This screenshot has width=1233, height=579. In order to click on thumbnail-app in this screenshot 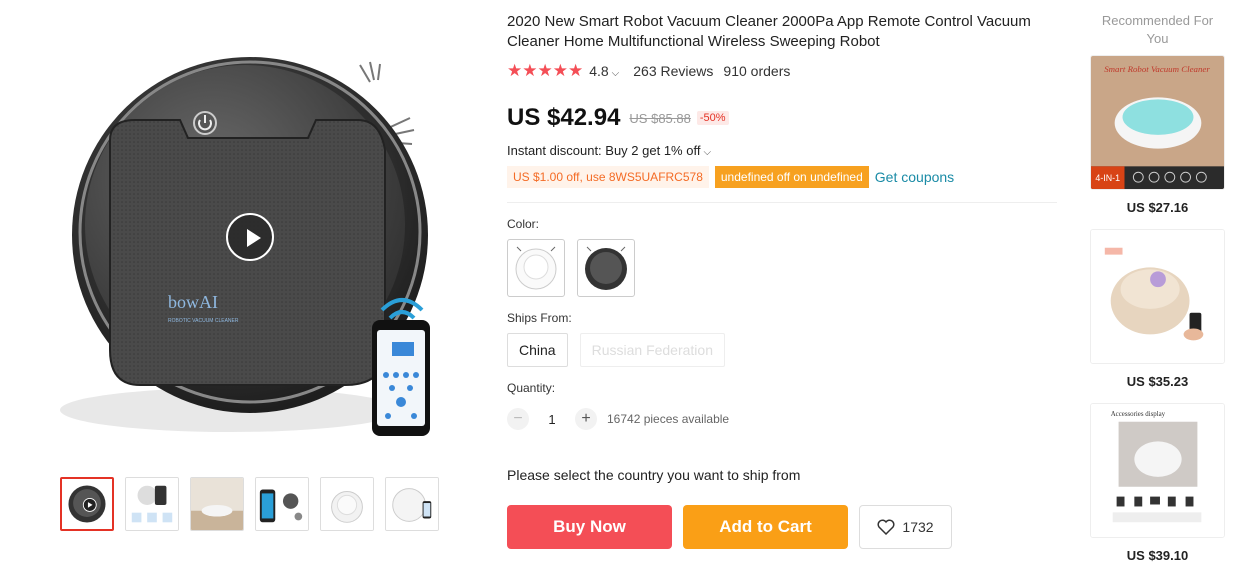, I will do `click(152, 504)`.